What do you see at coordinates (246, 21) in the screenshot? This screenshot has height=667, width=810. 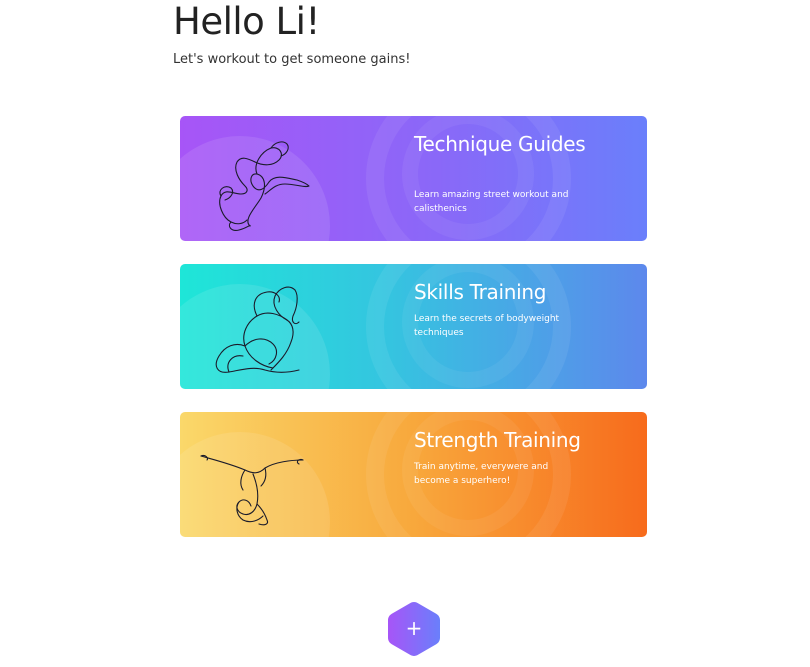 I see `greeting-title: Hello Li!` at bounding box center [246, 21].